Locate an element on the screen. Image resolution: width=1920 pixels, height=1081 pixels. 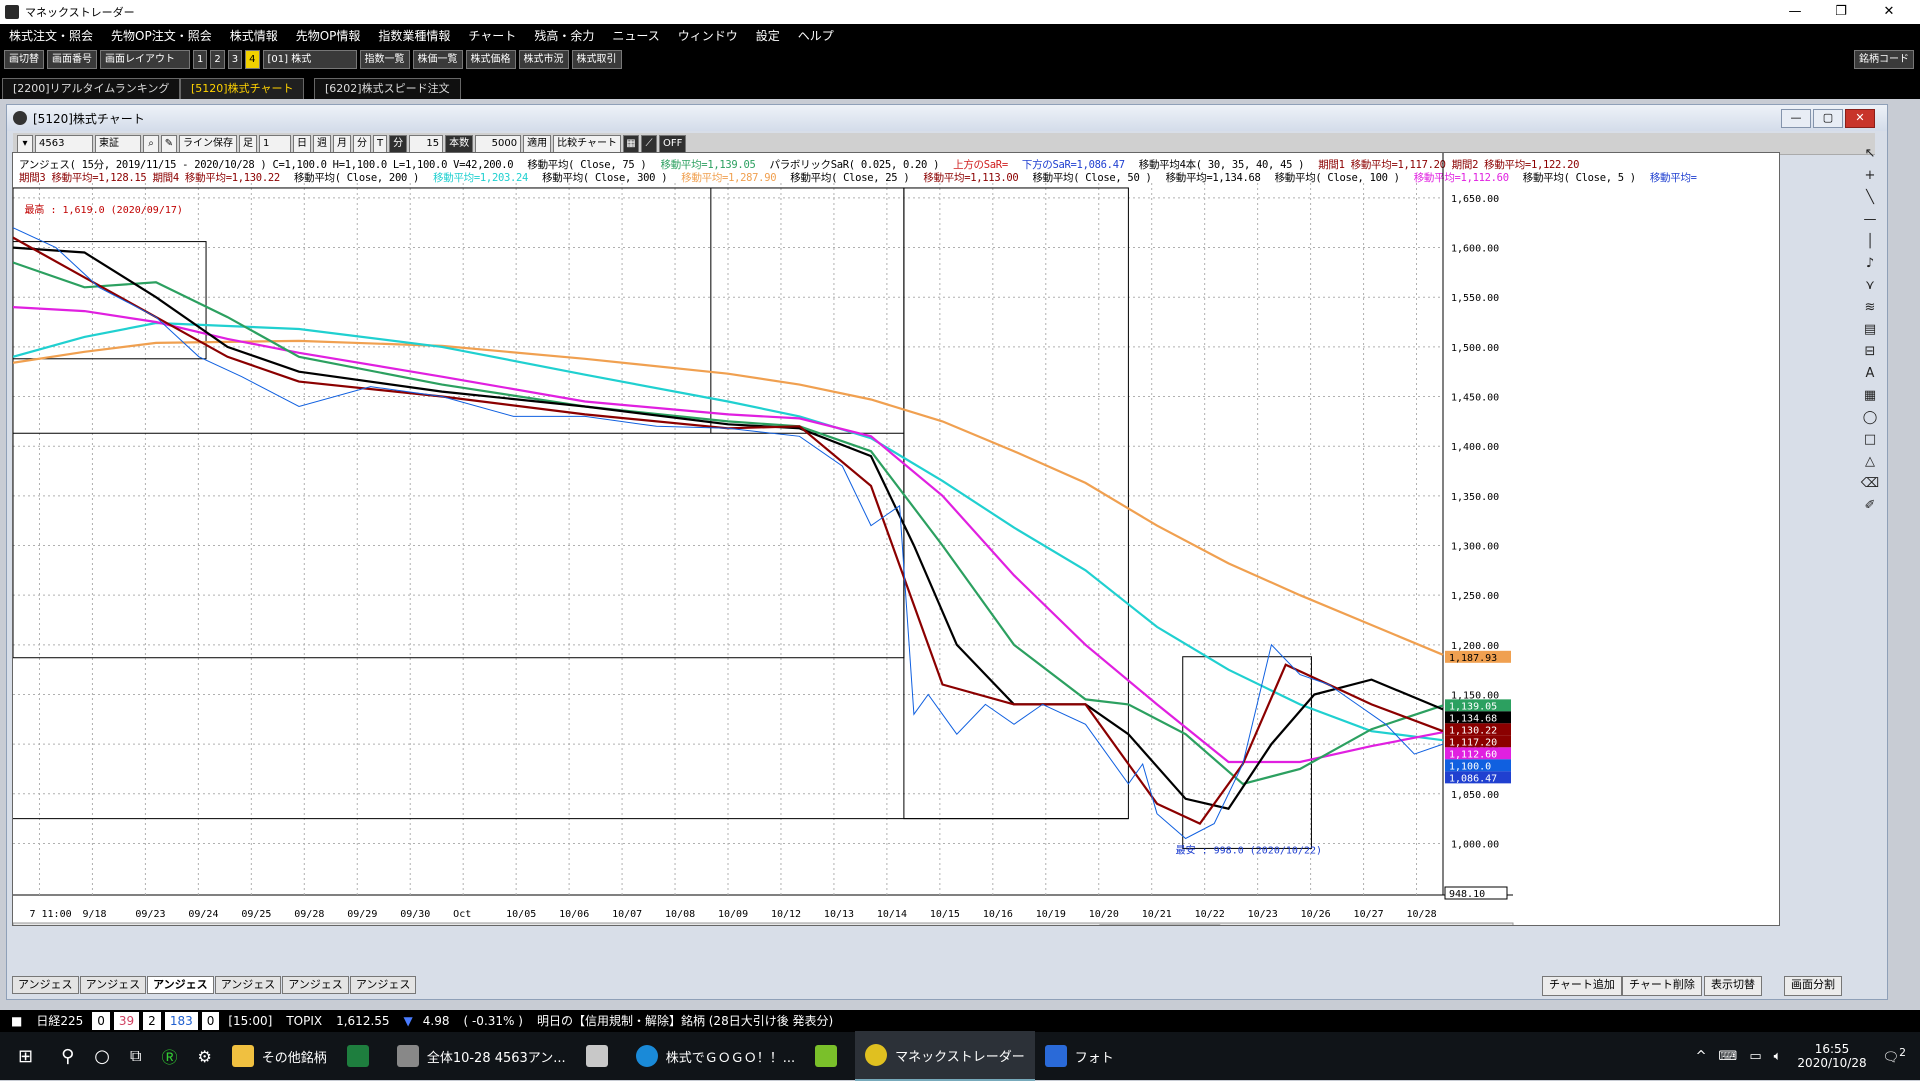
fibonacci-icon: ≋ is located at coordinates (1870, 308).